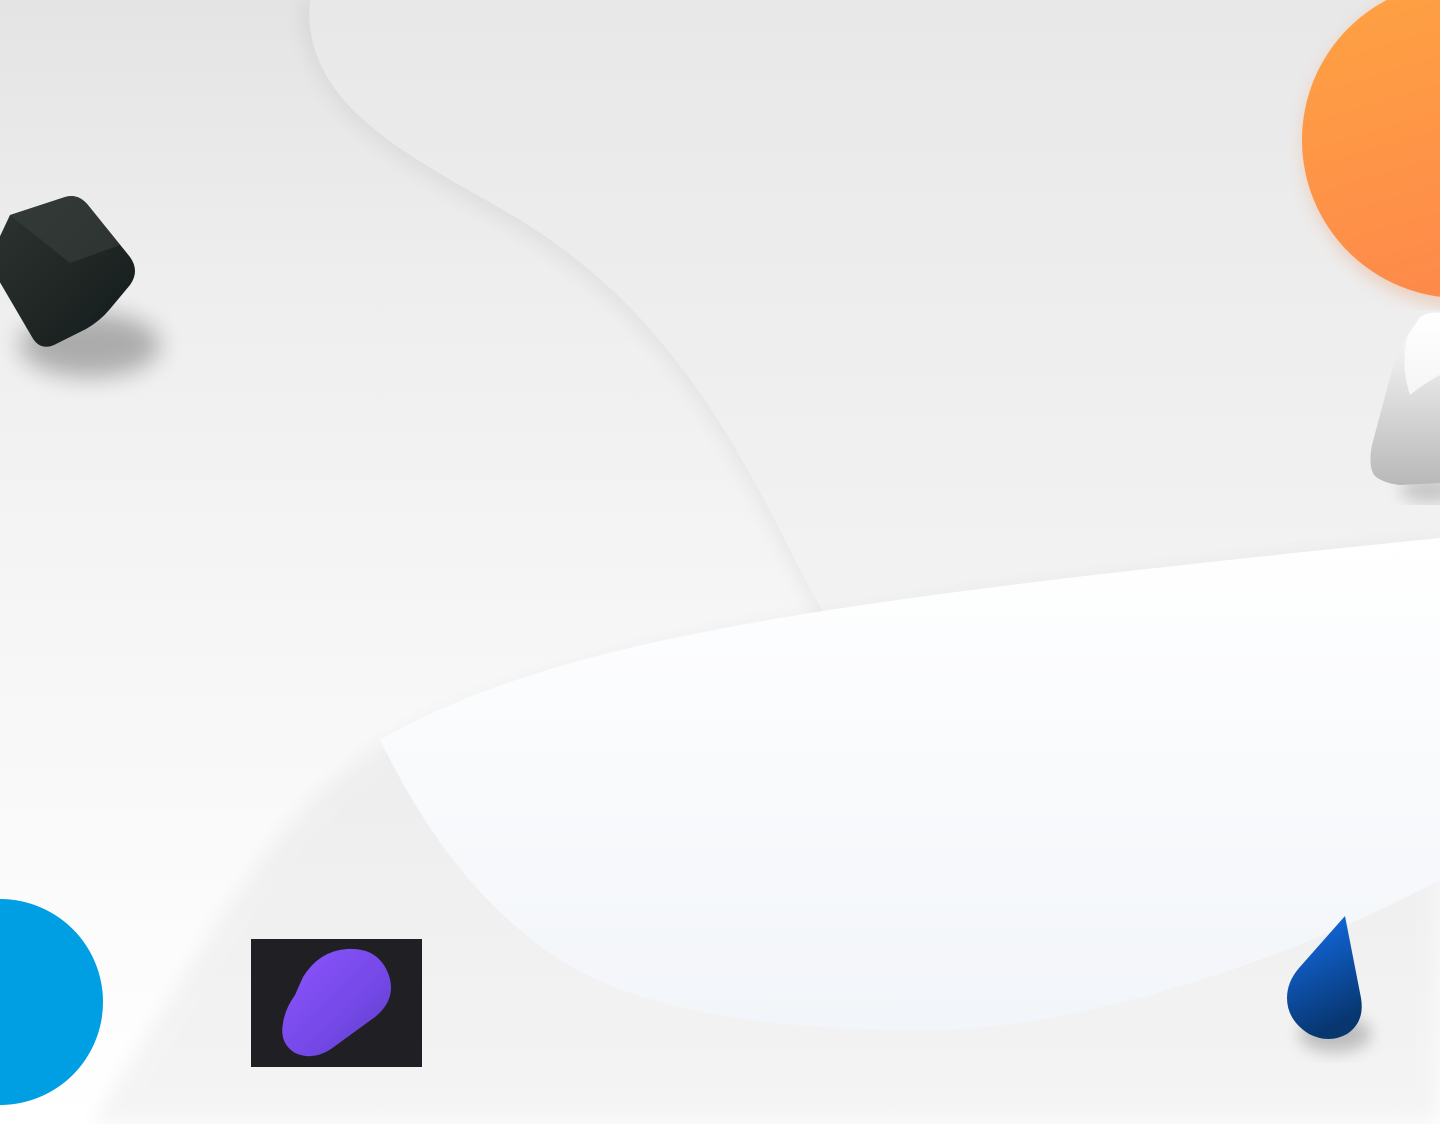  What do you see at coordinates (51, 1002) in the screenshot?
I see `blue-circle-shape` at bounding box center [51, 1002].